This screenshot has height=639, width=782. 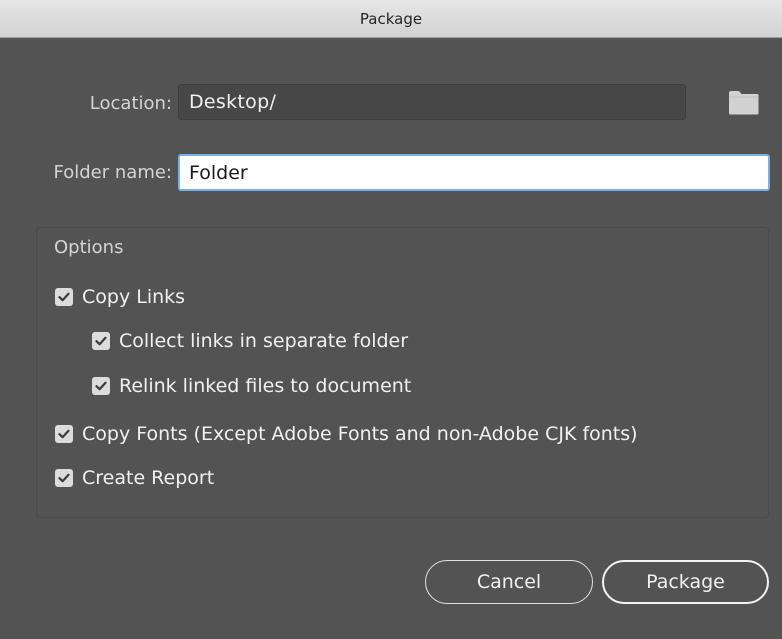 I want to click on browse-folder-button, so click(x=743, y=102).